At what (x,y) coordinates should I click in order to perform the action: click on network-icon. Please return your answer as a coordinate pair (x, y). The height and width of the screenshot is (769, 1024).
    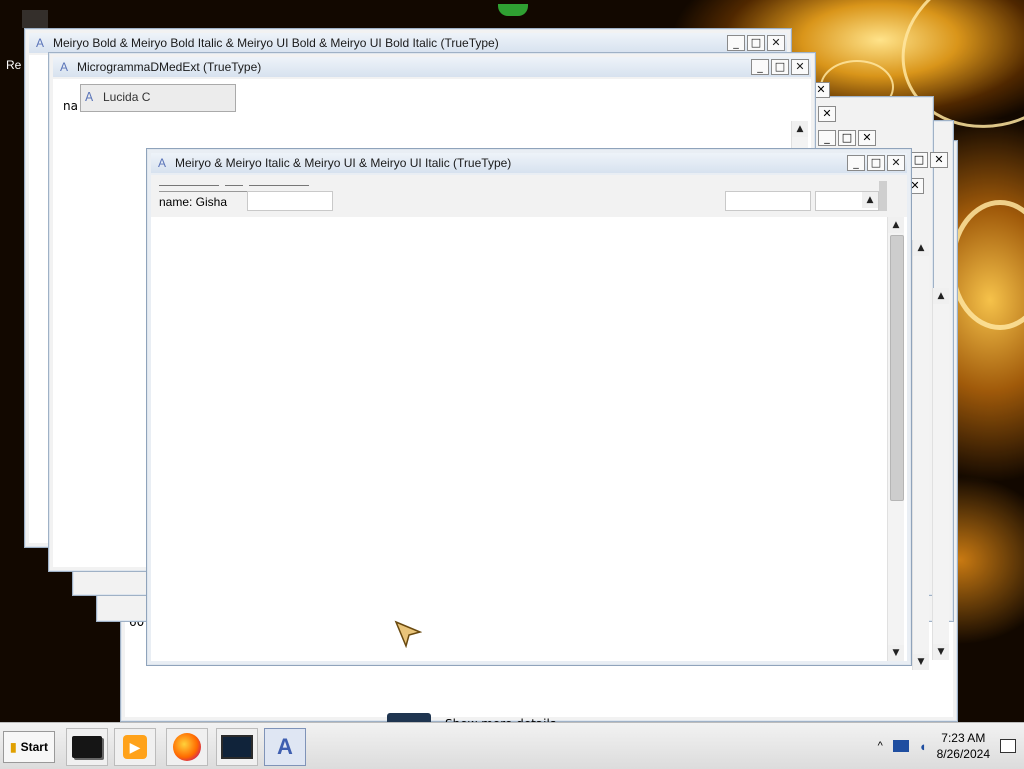
    Looking at the image, I should click on (900, 746).